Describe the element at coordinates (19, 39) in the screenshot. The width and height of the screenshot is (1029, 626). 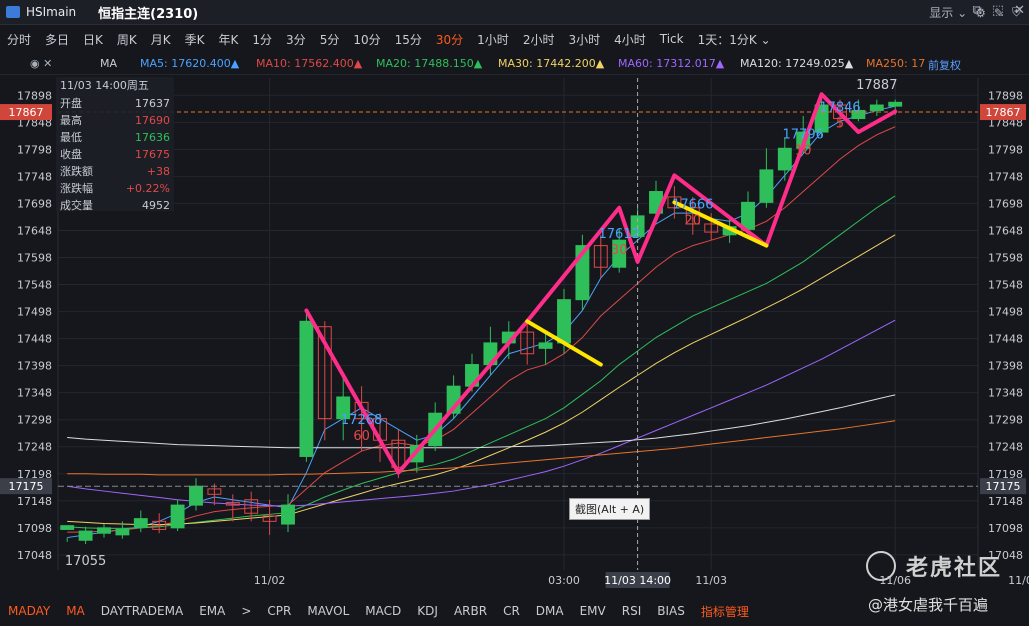
I see `timeframe-tab: 分时` at that location.